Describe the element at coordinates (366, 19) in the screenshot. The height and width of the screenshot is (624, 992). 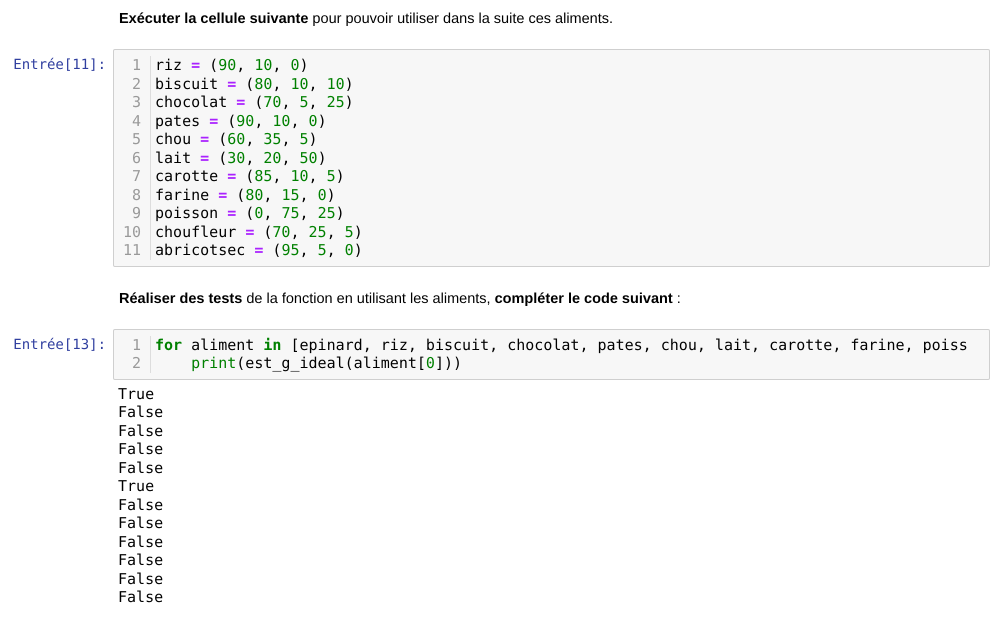
I see `instruction-text: Exécuter la cellule suivante pour pouvoir utiliser dans la suite ces aliments.` at that location.